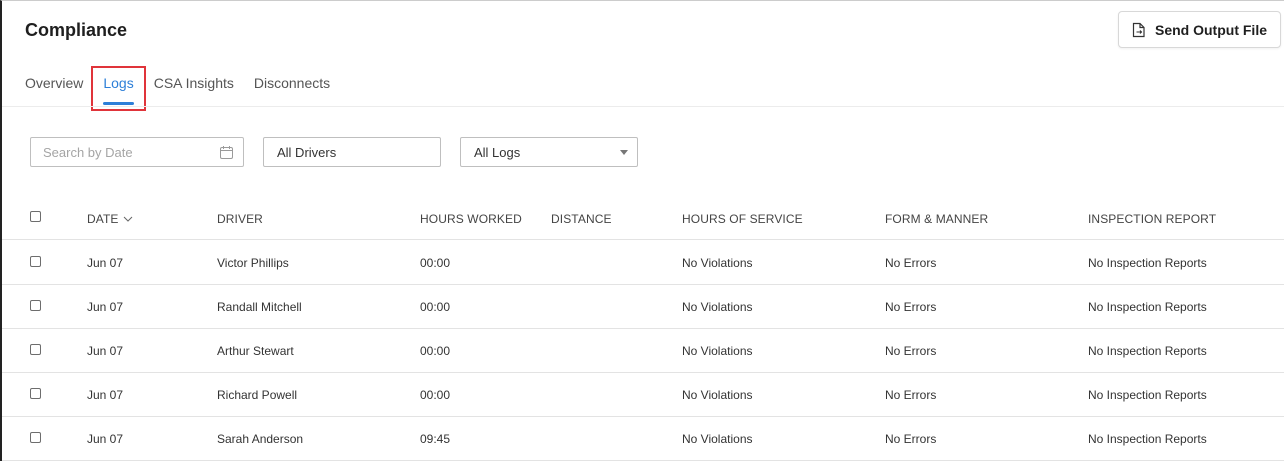  I want to click on send-output-file-button: Send Output File, so click(1199, 29).